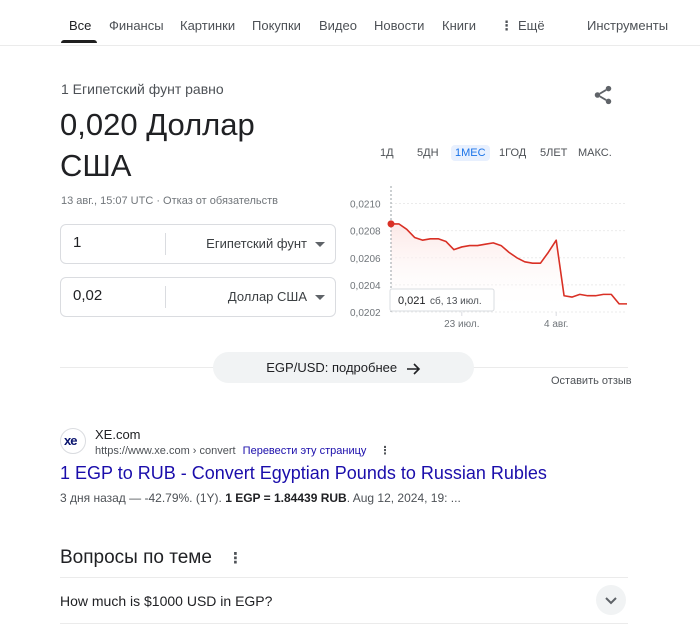 This screenshot has width=700, height=628. Describe the element at coordinates (276, 25) in the screenshot. I see `tab-shopping: Покупки` at that location.